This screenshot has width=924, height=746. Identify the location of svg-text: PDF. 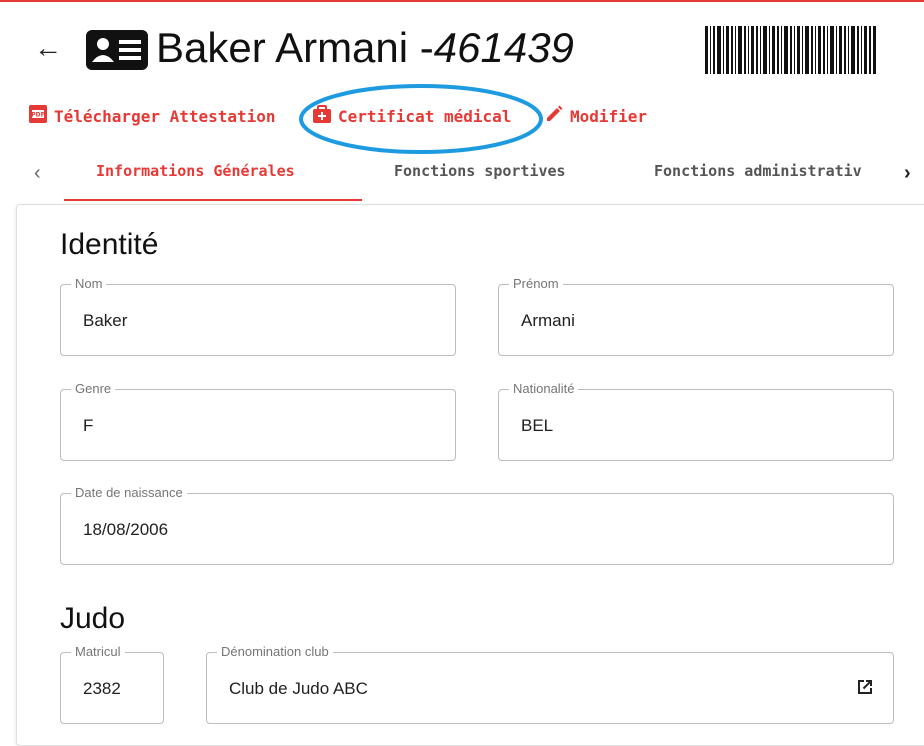
(37, 115).